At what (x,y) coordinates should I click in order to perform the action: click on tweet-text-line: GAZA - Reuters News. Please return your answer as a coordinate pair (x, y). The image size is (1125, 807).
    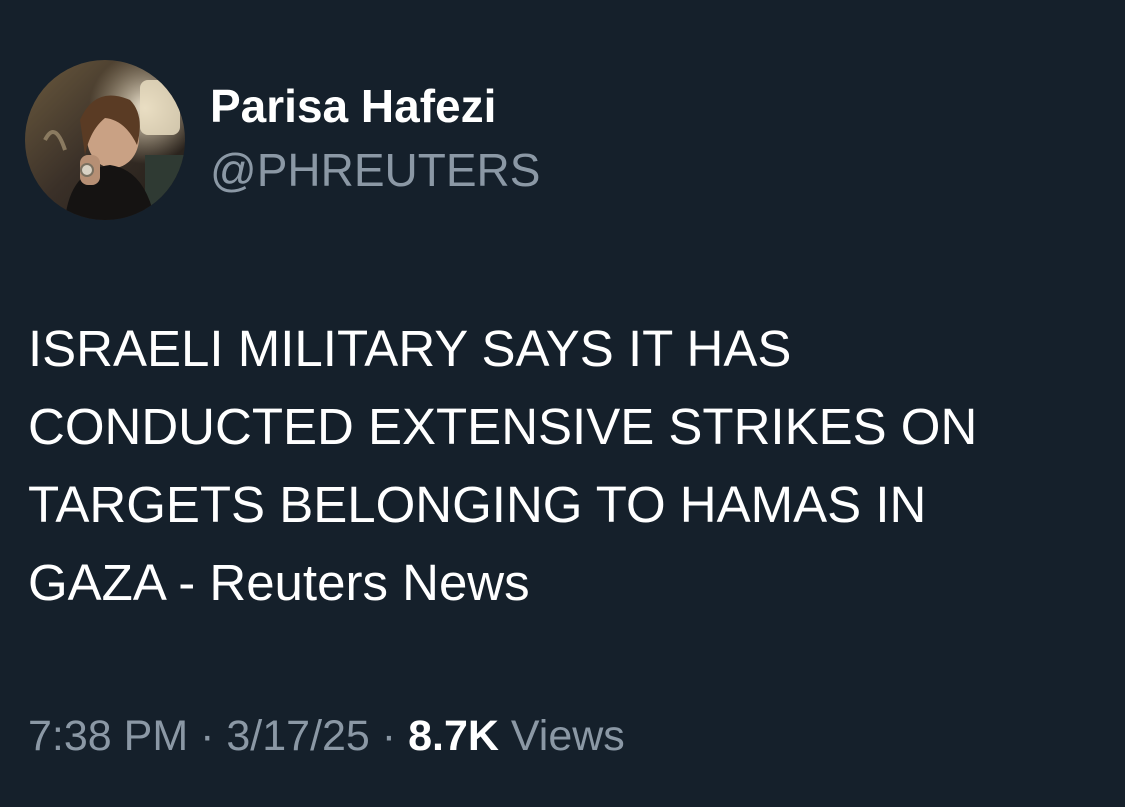
    Looking at the image, I should click on (279, 582).